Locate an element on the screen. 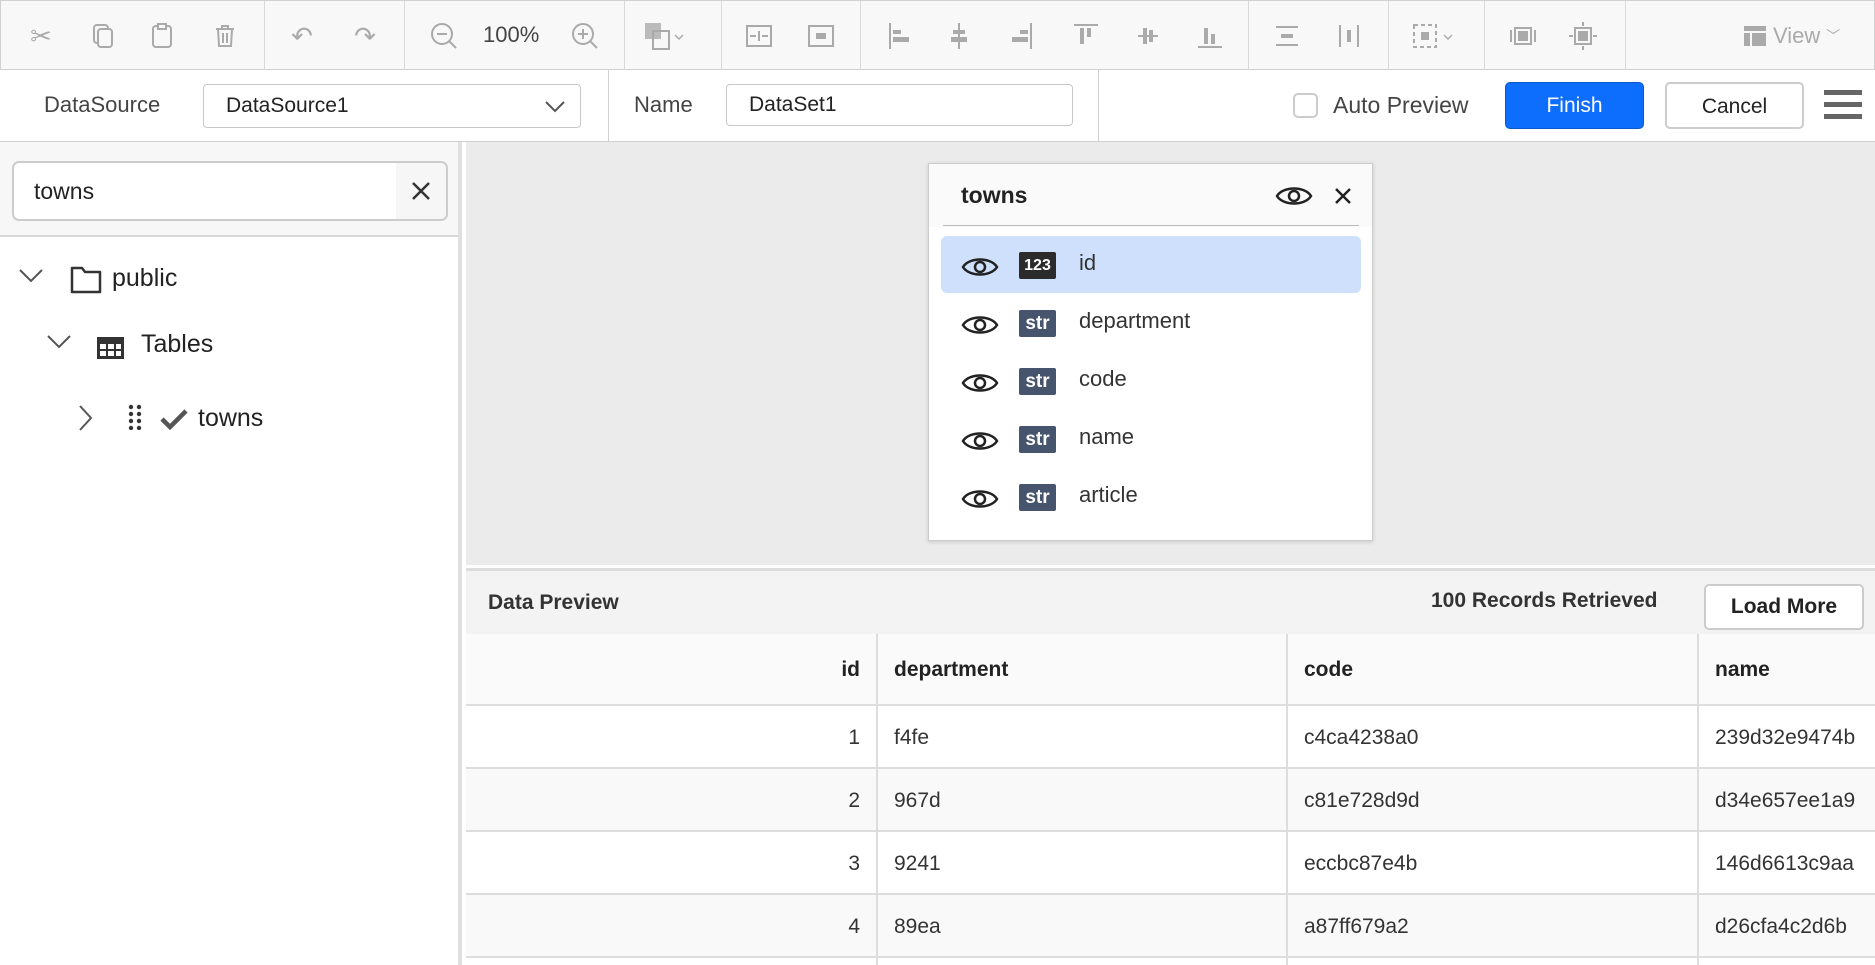  zoom-out-icon is located at coordinates (444, 36).